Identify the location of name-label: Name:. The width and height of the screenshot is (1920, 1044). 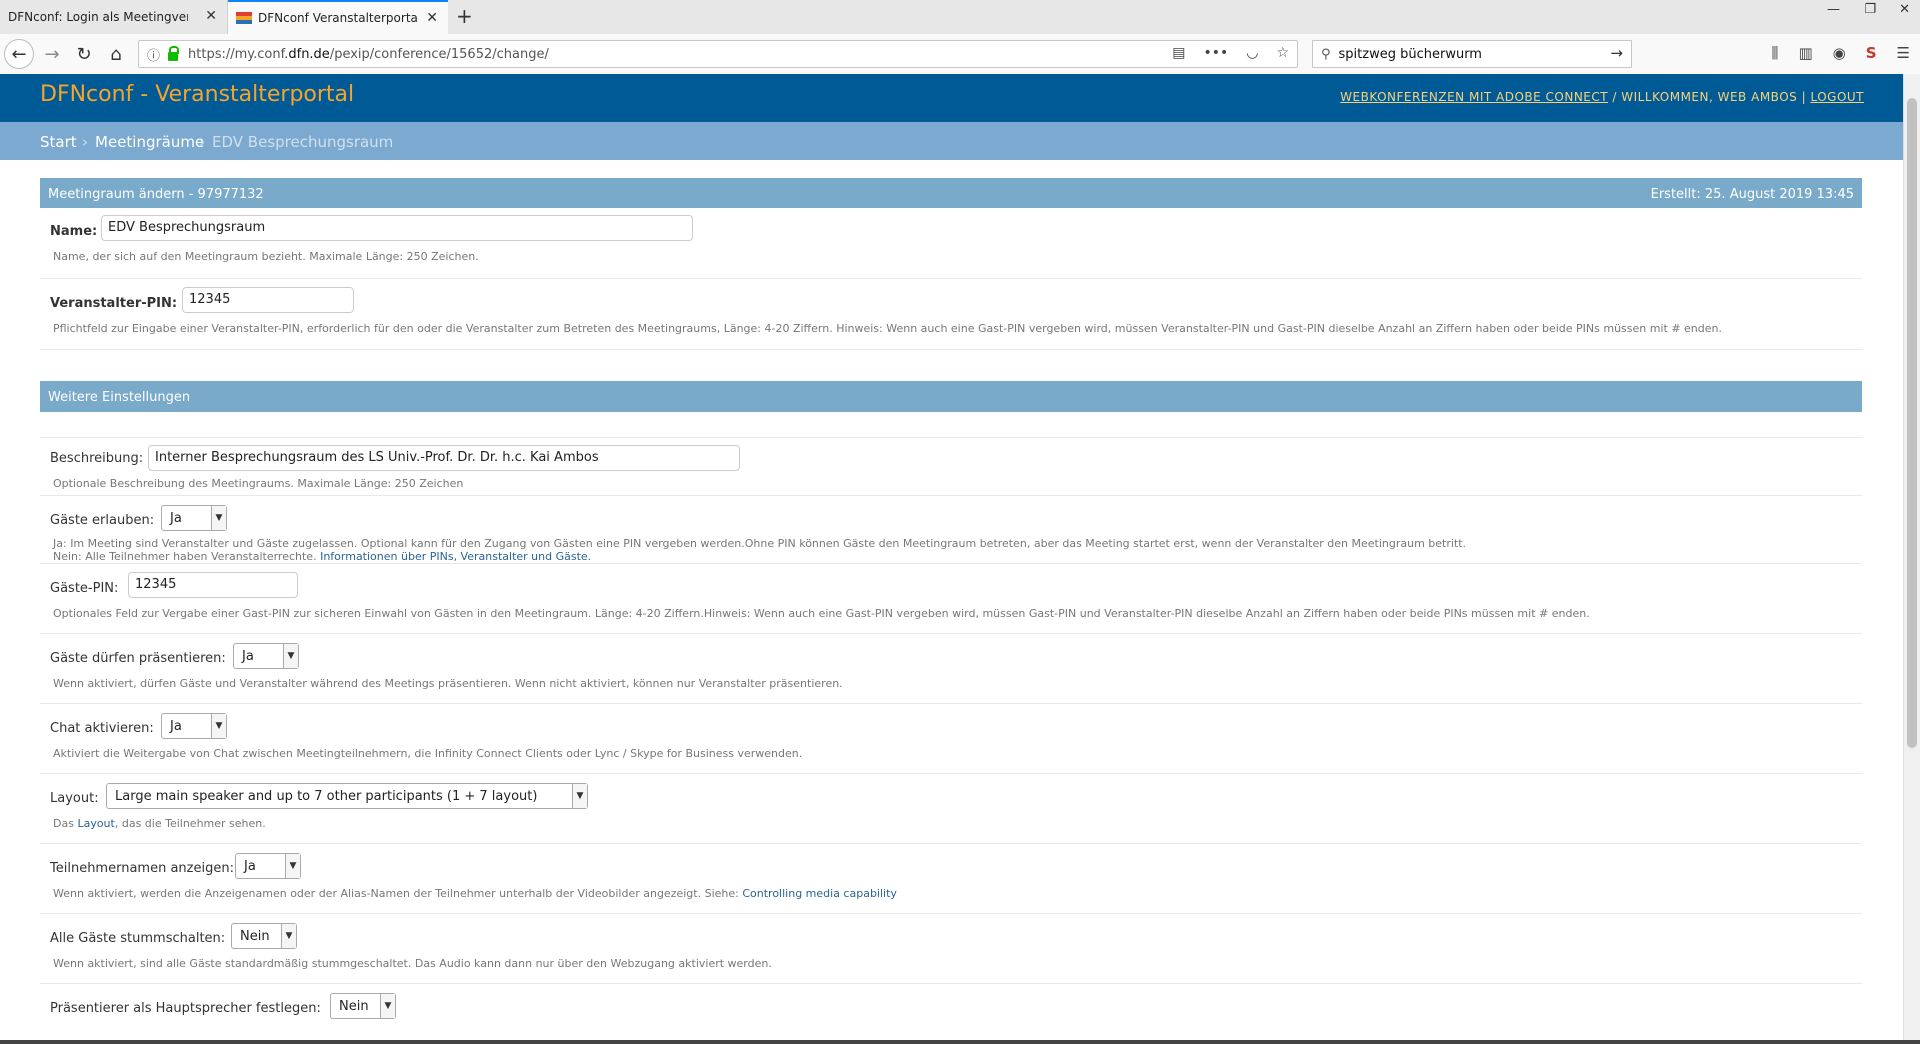
(74, 231).